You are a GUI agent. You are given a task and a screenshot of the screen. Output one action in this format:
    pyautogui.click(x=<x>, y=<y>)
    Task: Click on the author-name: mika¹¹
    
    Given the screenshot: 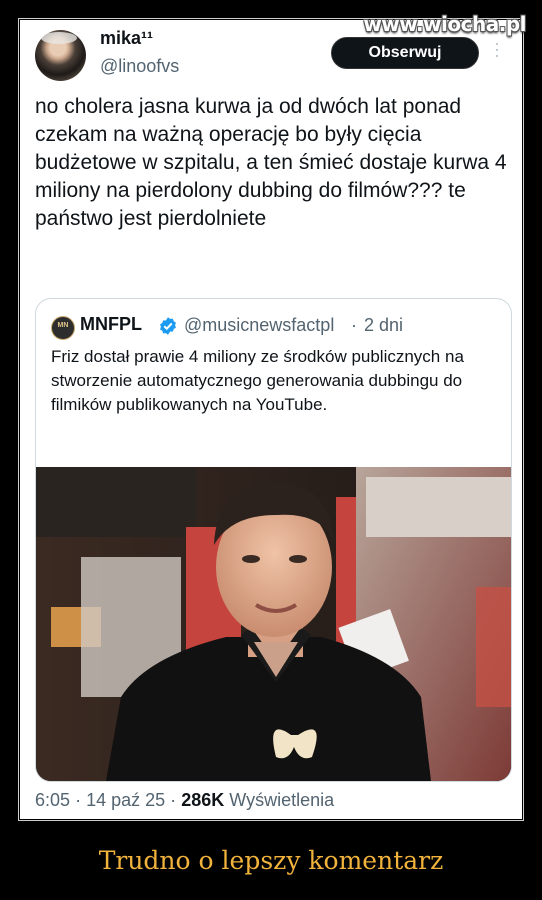 What is the action you would take?
    pyautogui.click(x=126, y=38)
    